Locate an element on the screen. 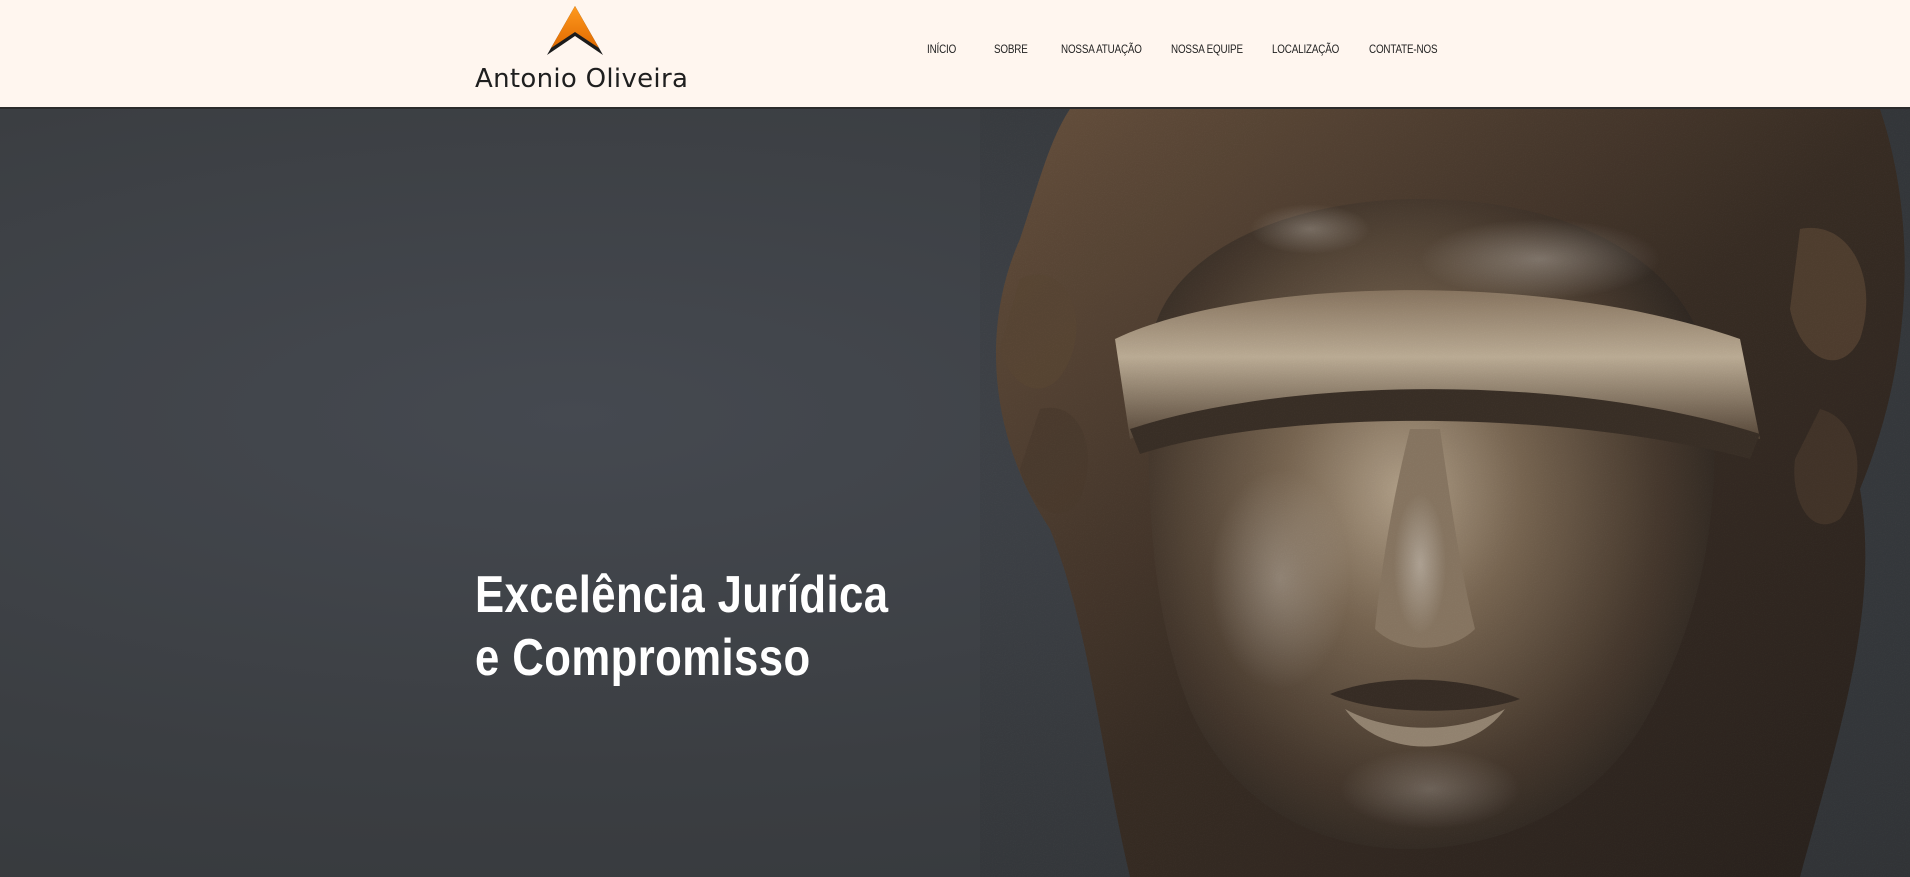 This screenshot has height=877, width=1910. hero-title-line-1: Excelência Jurídica is located at coordinates (682, 595).